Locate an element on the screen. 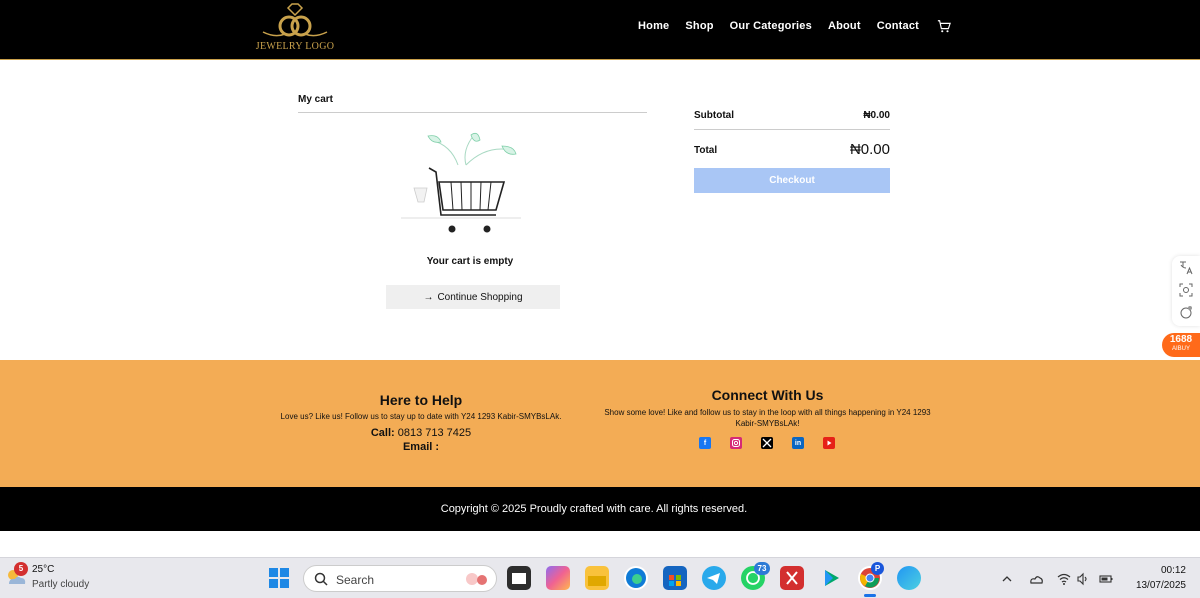 The width and height of the screenshot is (1200, 598). weather-condition: Partly cloudy is located at coordinates (60, 584).